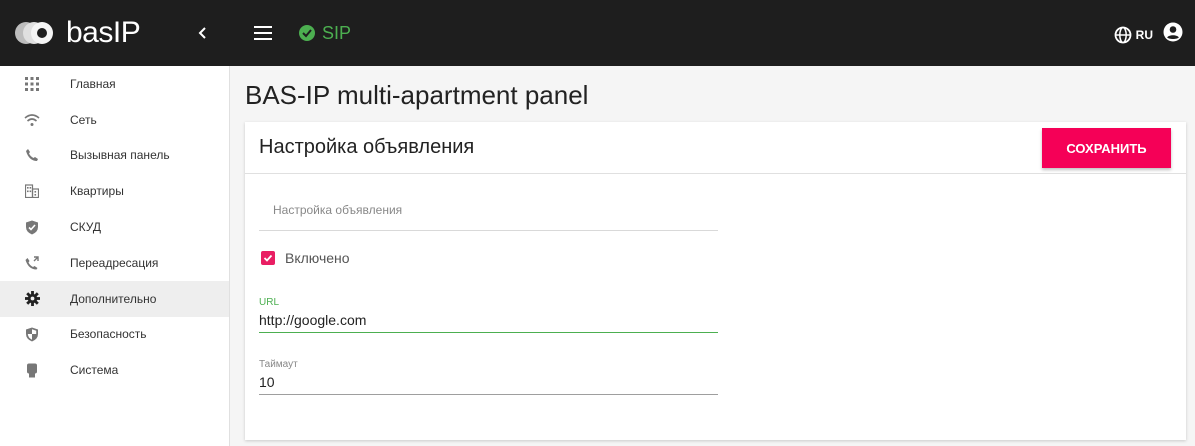 This screenshot has height=446, width=1195. Describe the element at coordinates (32, 370) in the screenshot. I see `device-icon` at that location.